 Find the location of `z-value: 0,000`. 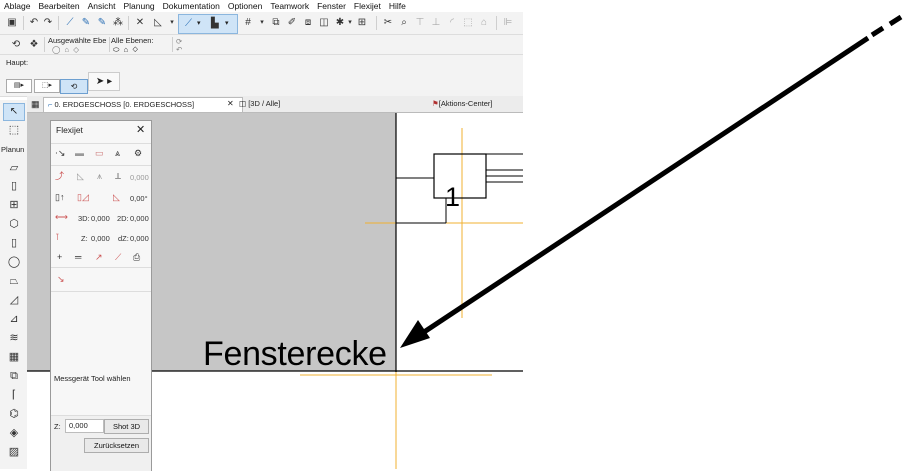

z-value: 0,000 is located at coordinates (100, 238).